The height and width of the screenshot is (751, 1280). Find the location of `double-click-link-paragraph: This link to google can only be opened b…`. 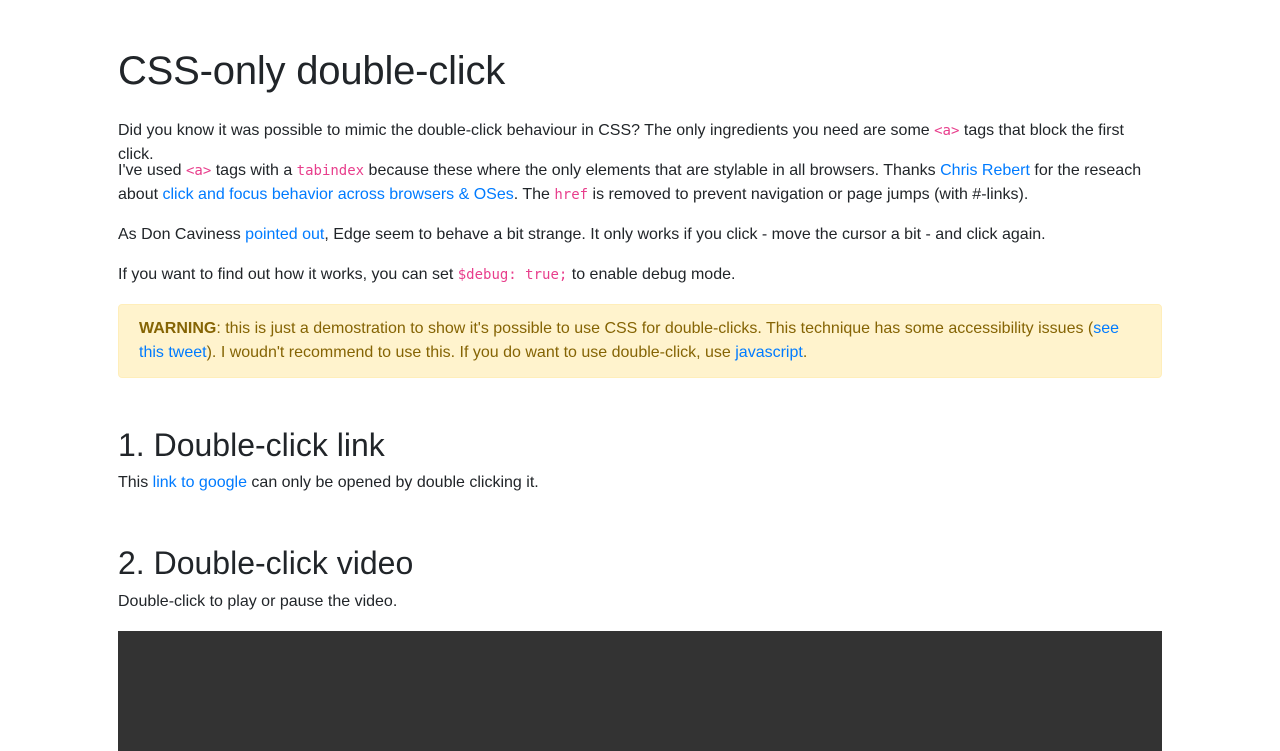

double-click-link-paragraph: This link to google can only be opened b… is located at coordinates (328, 482).